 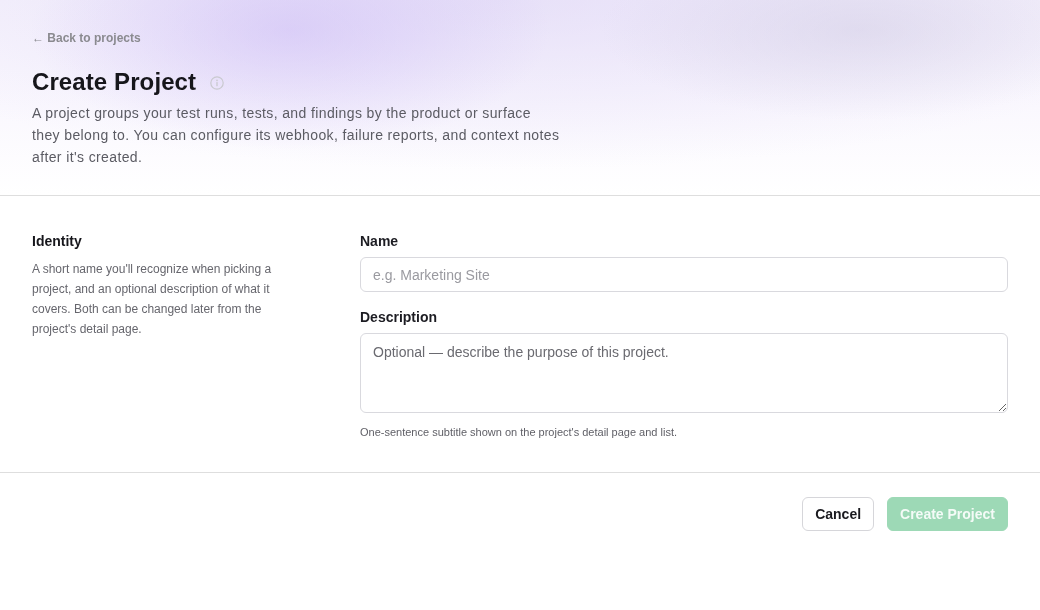 What do you see at coordinates (684, 274) in the screenshot?
I see `name-input-field: e.g. Marketing Site` at bounding box center [684, 274].